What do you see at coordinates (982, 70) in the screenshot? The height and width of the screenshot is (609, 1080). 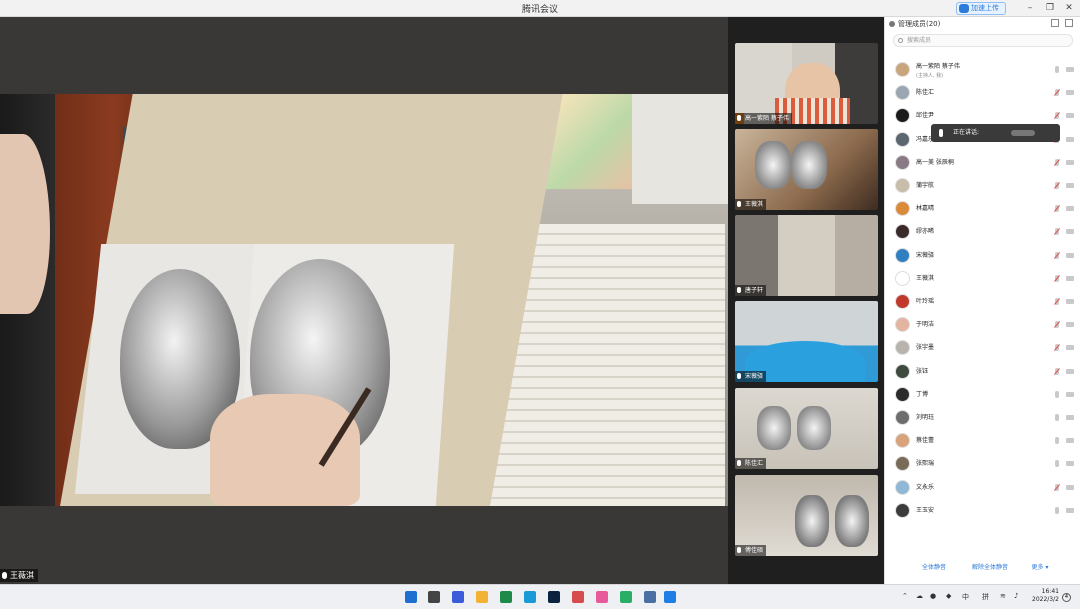 I see `member-row: 高一紫陌 蔡子伟 (主持人, 我)` at bounding box center [982, 70].